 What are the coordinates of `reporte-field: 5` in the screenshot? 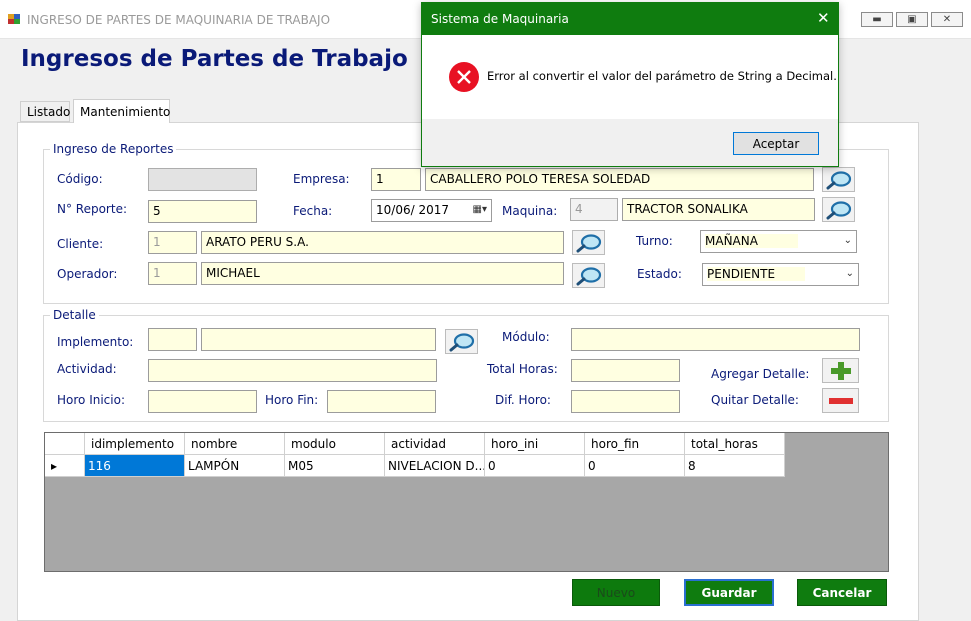 It's located at (202, 211).